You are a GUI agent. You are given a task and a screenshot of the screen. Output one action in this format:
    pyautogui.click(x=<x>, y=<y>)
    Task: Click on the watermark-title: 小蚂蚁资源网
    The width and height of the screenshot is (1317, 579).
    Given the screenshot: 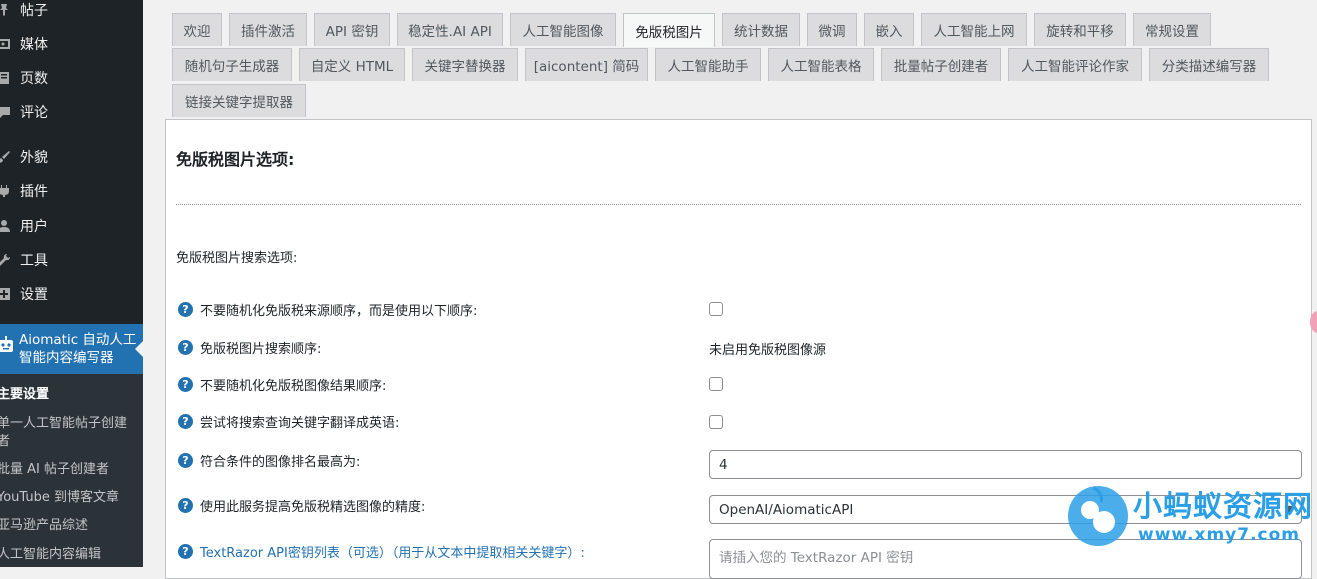 What is the action you would take?
    pyautogui.click(x=1223, y=506)
    